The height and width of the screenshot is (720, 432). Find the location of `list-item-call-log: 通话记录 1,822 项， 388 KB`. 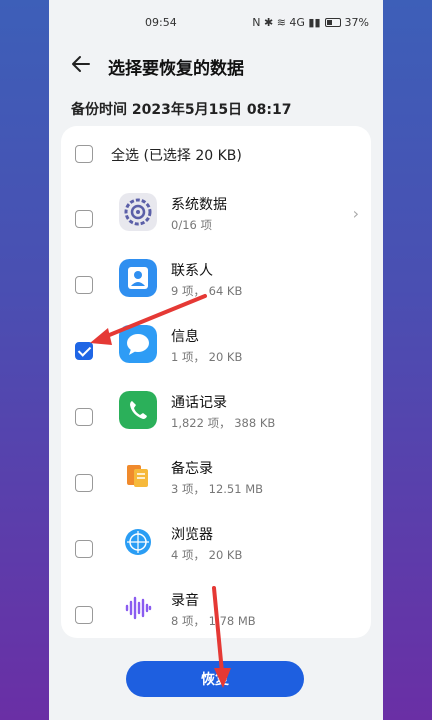

list-item-call-log: 通话记录 1,822 项， 388 KB is located at coordinates (216, 417).